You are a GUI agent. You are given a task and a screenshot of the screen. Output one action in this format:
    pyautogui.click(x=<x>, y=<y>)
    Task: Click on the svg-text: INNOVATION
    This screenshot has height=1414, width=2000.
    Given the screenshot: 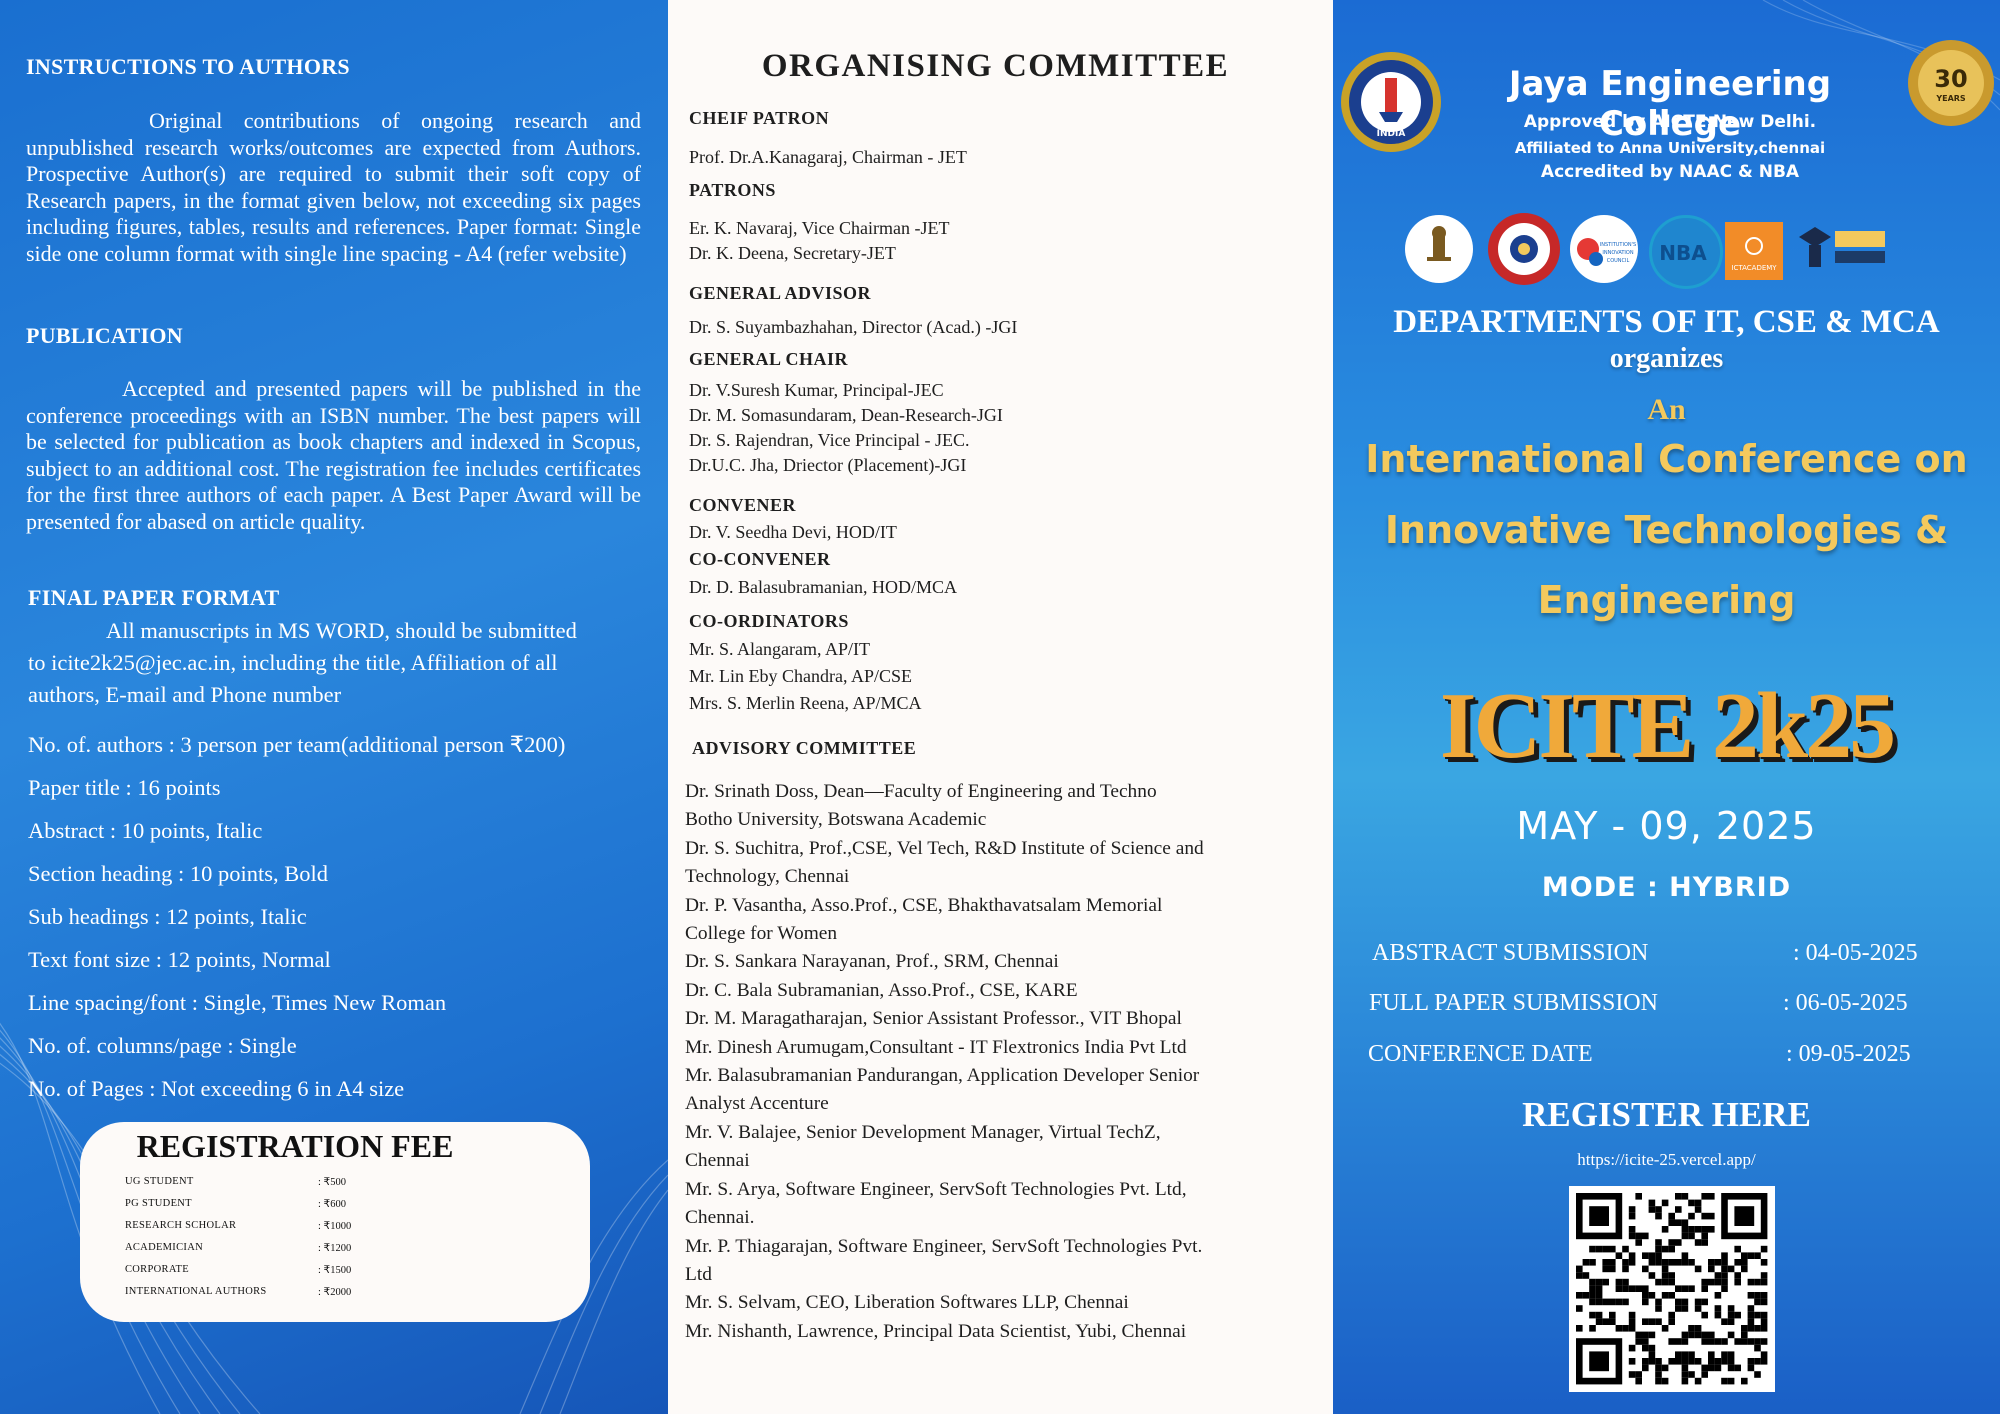 What is the action you would take?
    pyautogui.click(x=1617, y=253)
    